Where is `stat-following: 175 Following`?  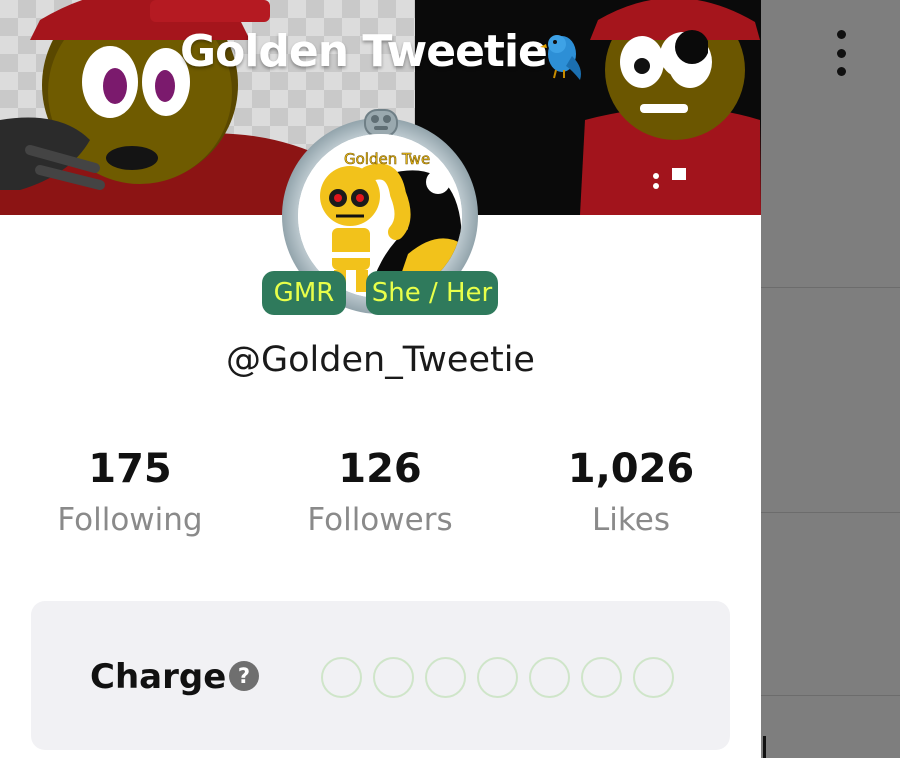 stat-following: 175 Following is located at coordinates (130, 492).